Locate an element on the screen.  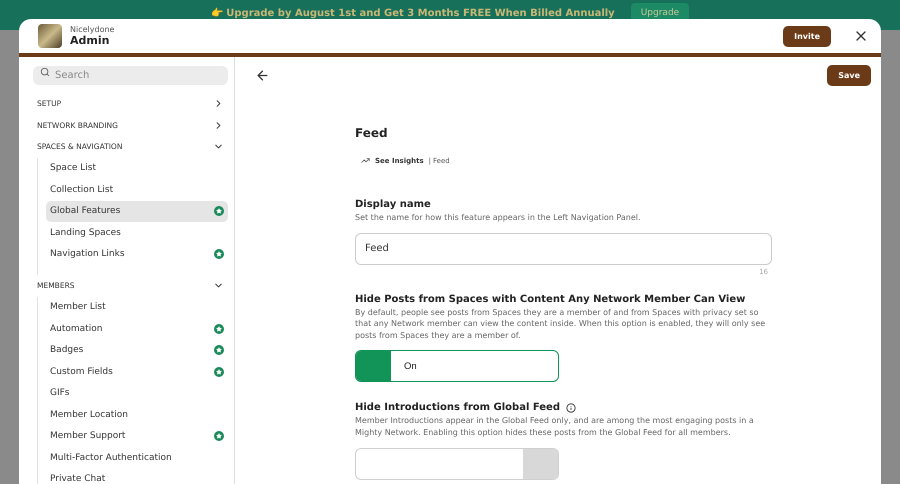
sidebar-item: Navigation Links is located at coordinates (137, 254).